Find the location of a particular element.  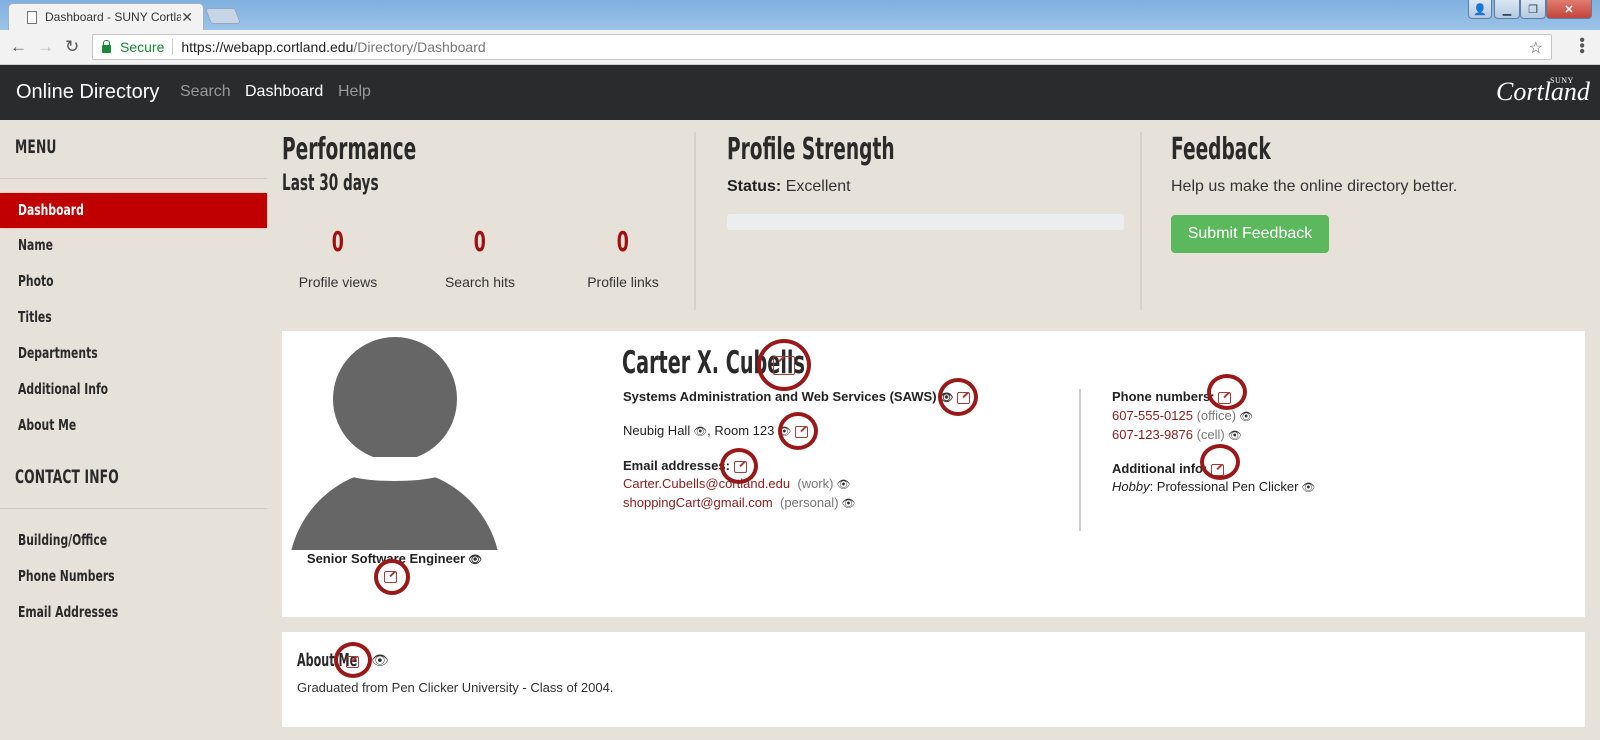

email-link: shoppingCart@gmail.com is located at coordinates (698, 502).